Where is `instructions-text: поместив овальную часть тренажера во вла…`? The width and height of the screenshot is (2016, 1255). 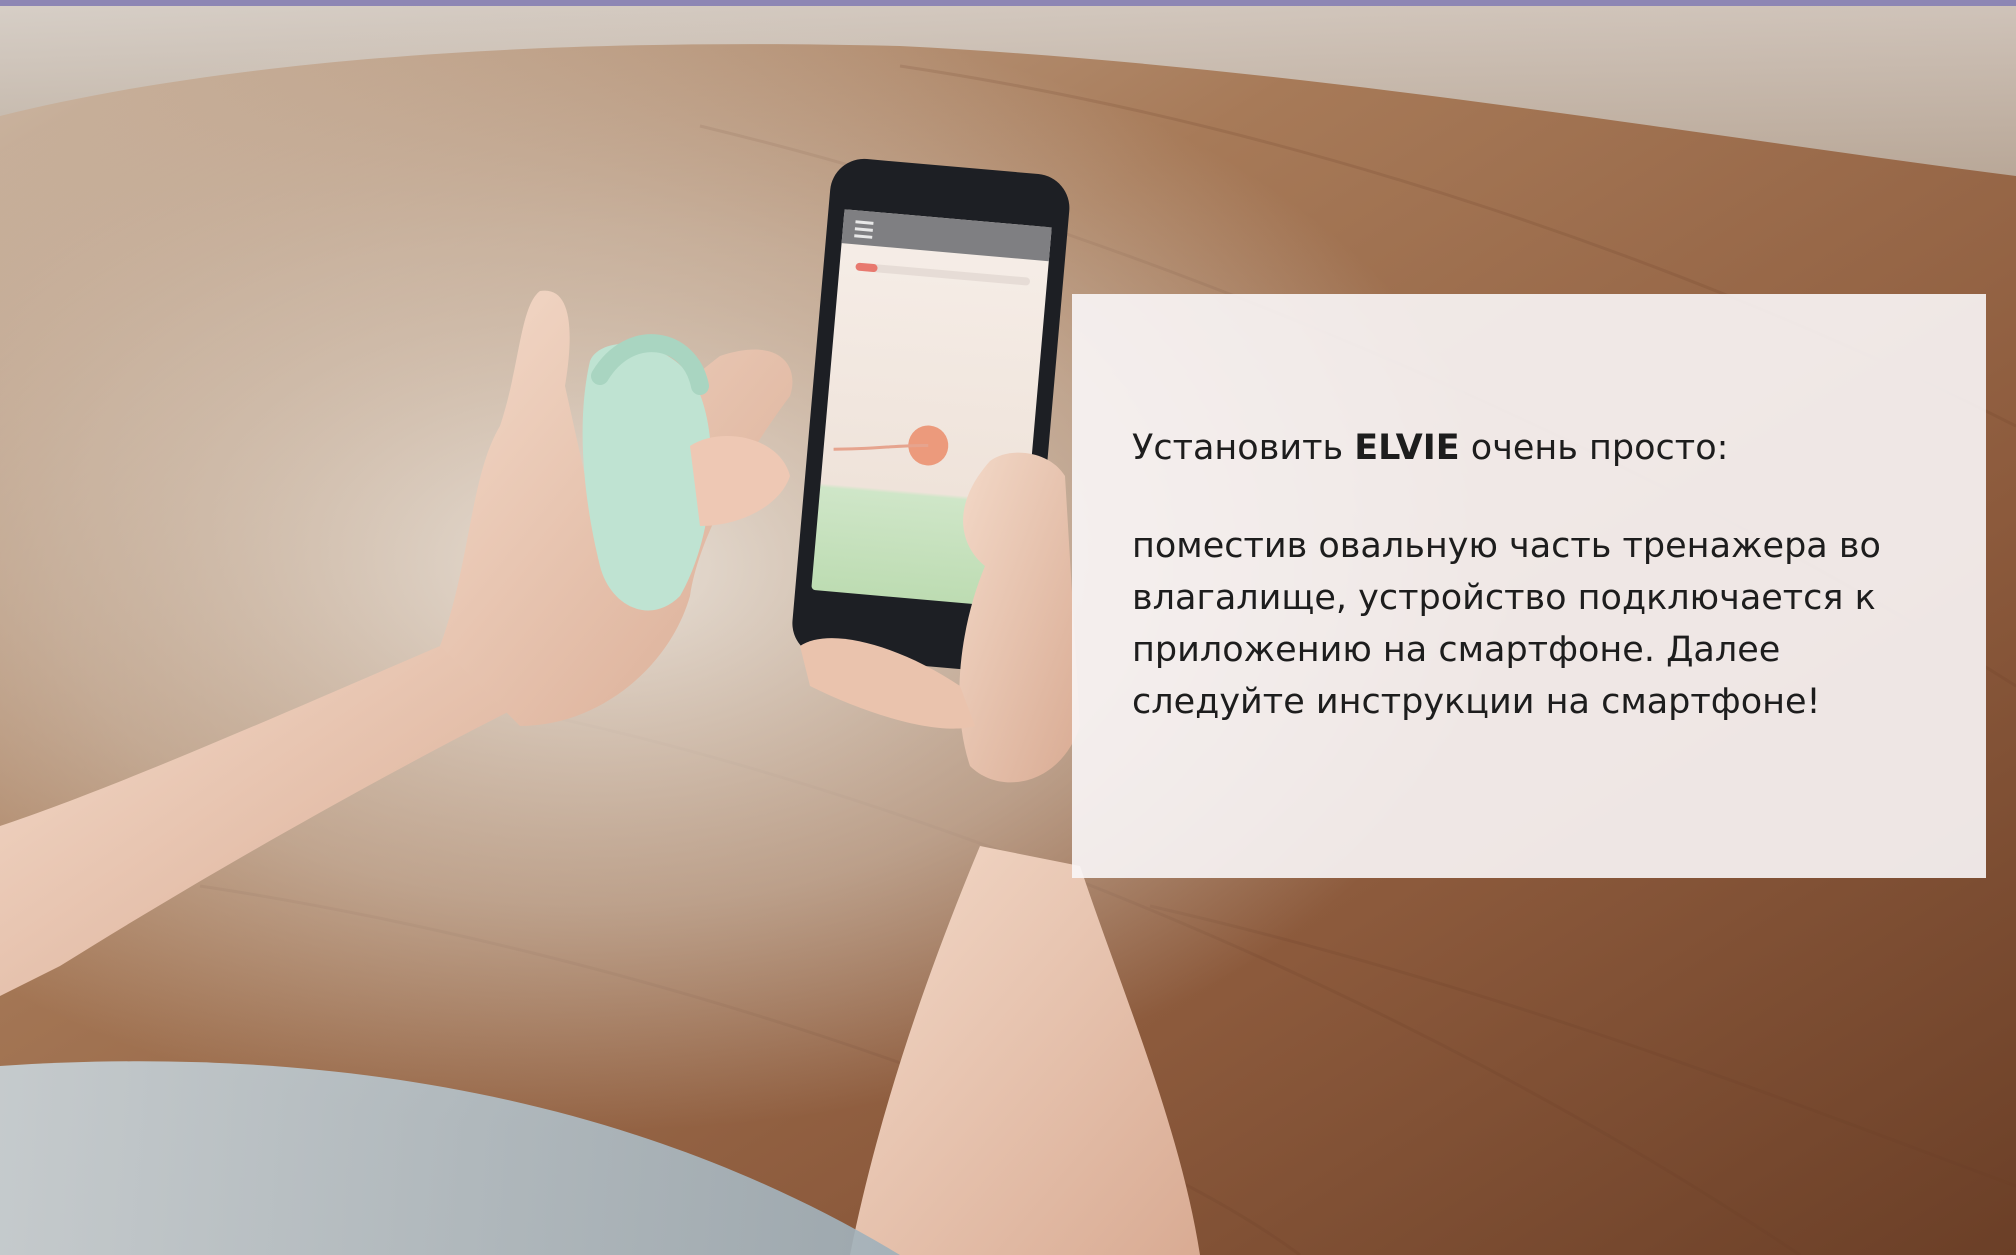
instructions-text: поместив овальную часть тренажера во вла… is located at coordinates (1506, 624).